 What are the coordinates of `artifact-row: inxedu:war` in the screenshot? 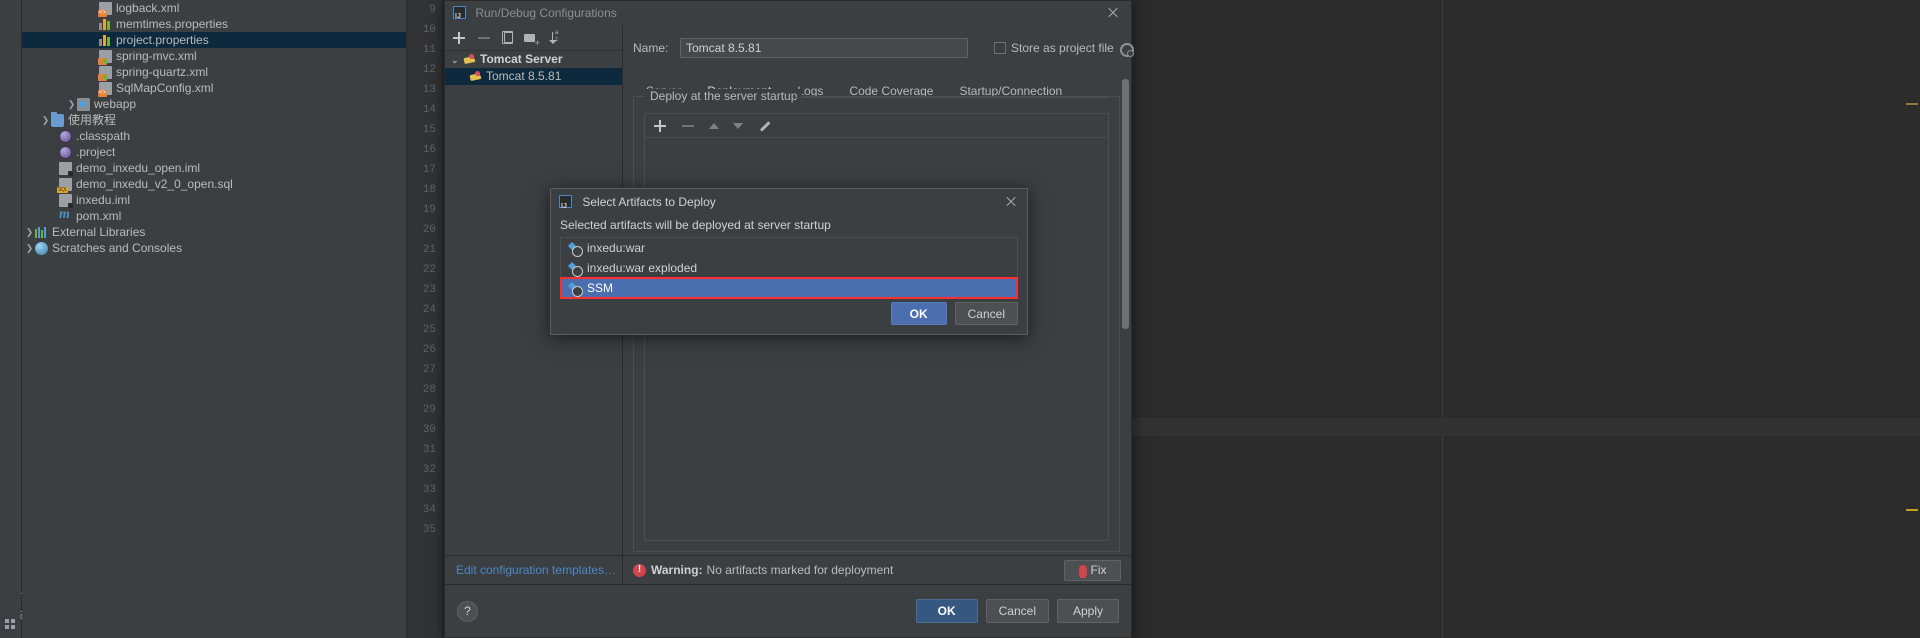 It's located at (789, 248).